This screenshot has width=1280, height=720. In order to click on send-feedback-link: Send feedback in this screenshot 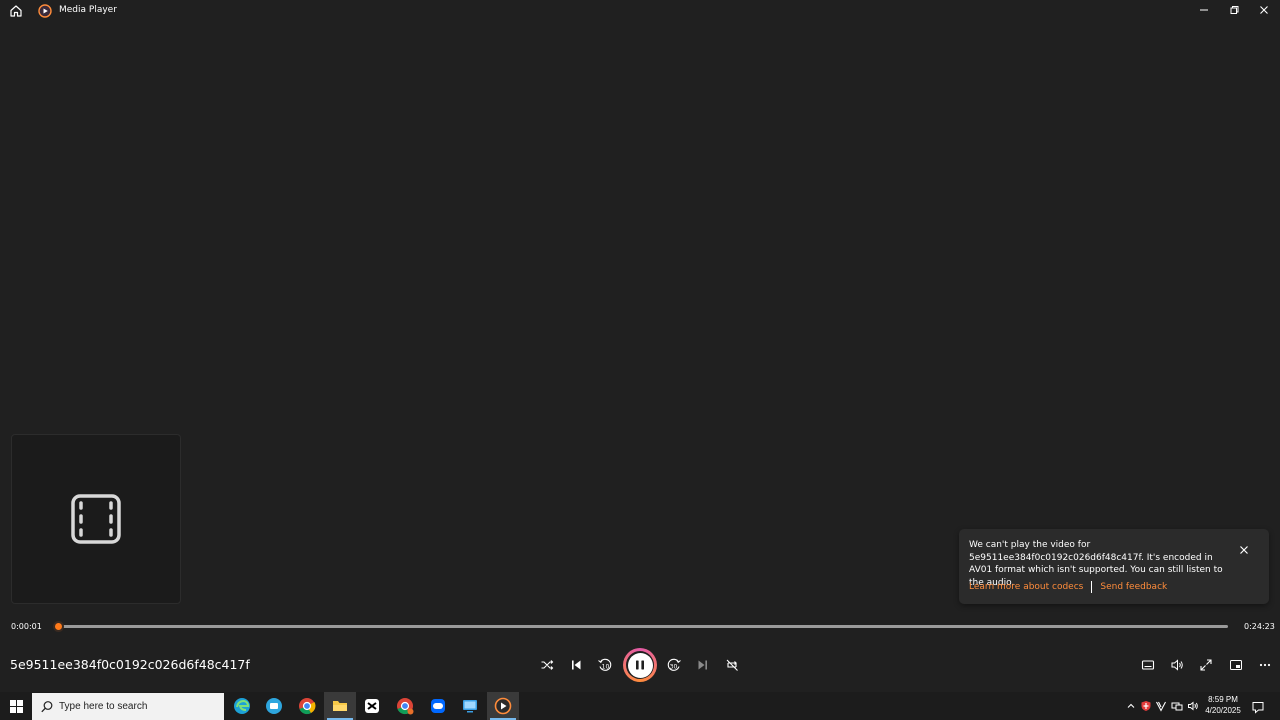, I will do `click(1133, 587)`.